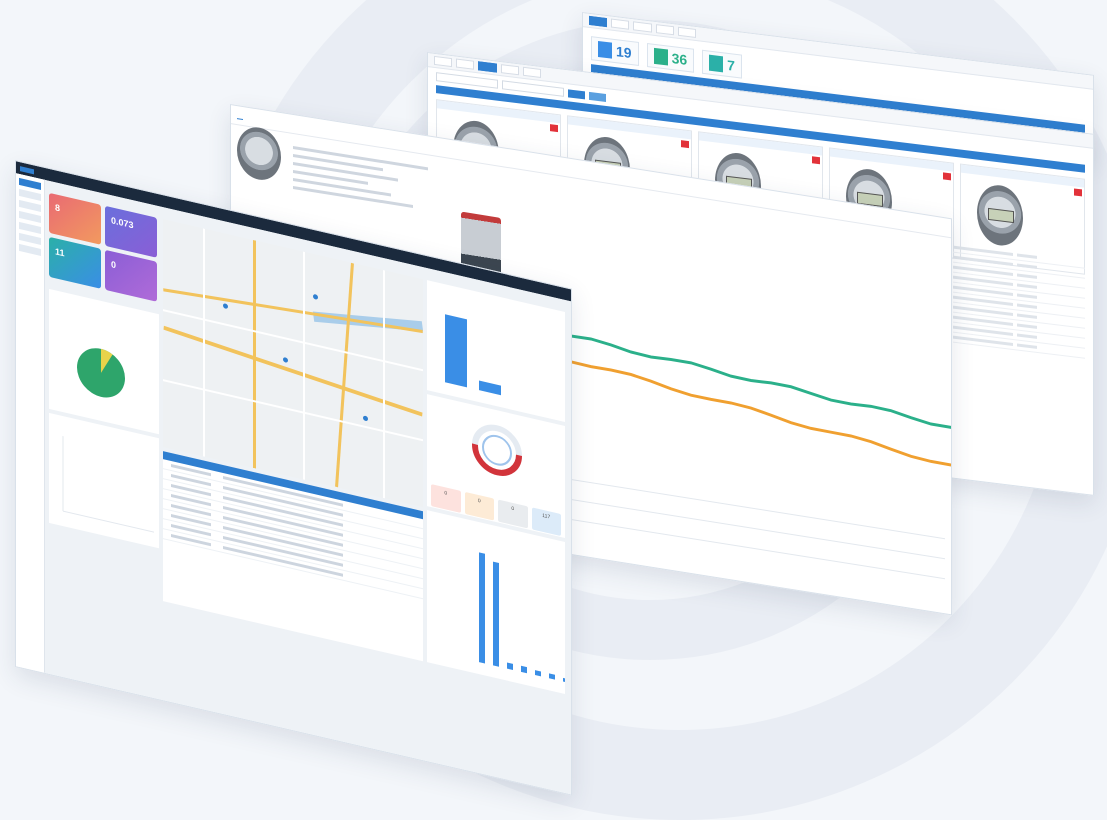 The height and width of the screenshot is (820, 1107). I want to click on kpi-value: 0, so click(114, 265).